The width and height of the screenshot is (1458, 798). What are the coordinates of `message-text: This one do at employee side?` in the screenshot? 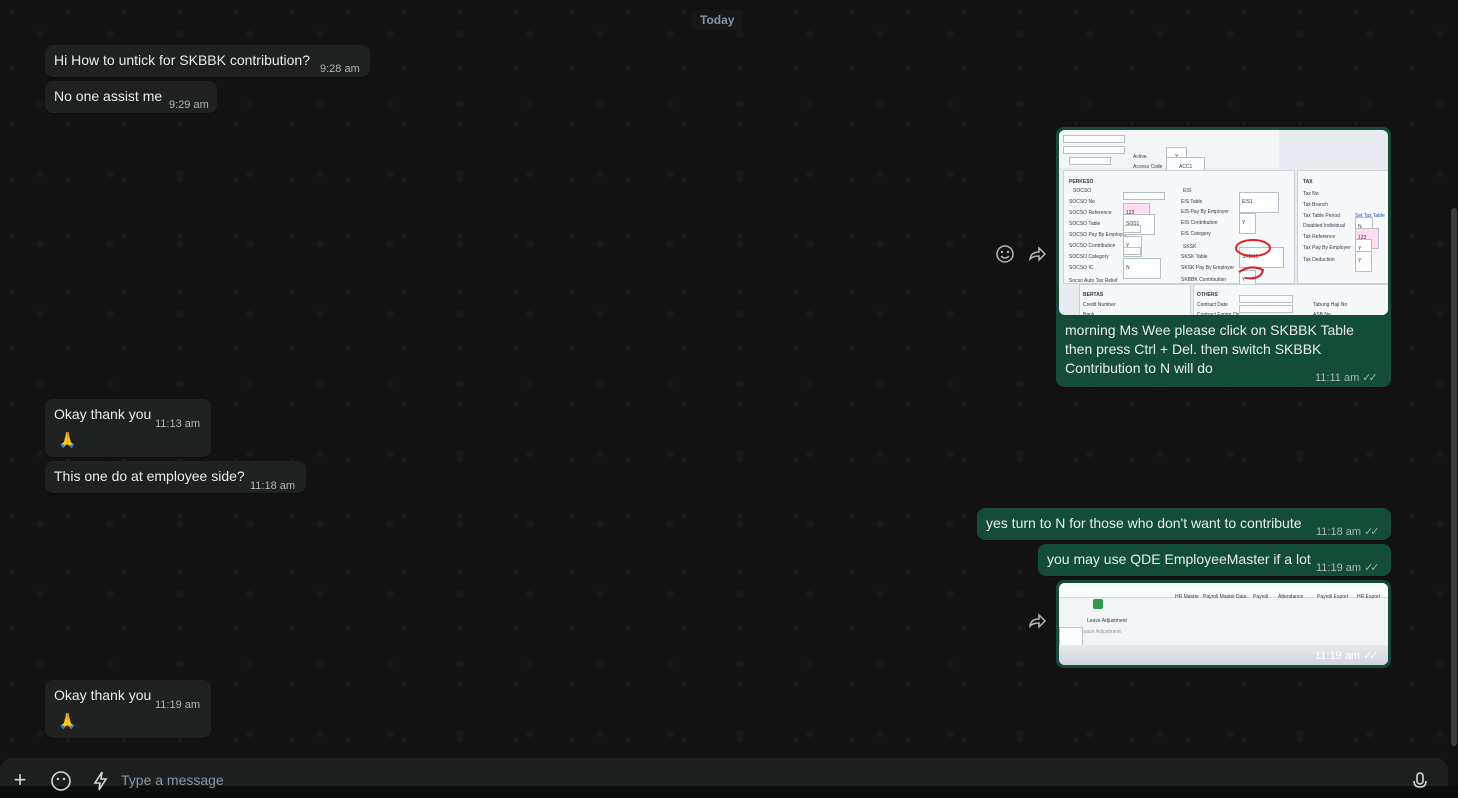 It's located at (149, 476).